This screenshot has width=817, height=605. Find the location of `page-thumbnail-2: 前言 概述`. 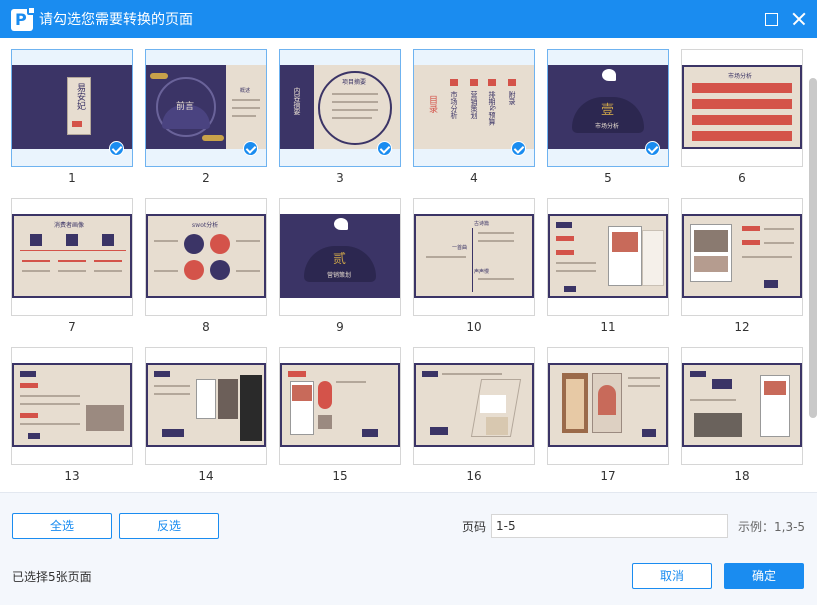

page-thumbnail-2: 前言 概述 is located at coordinates (206, 108).